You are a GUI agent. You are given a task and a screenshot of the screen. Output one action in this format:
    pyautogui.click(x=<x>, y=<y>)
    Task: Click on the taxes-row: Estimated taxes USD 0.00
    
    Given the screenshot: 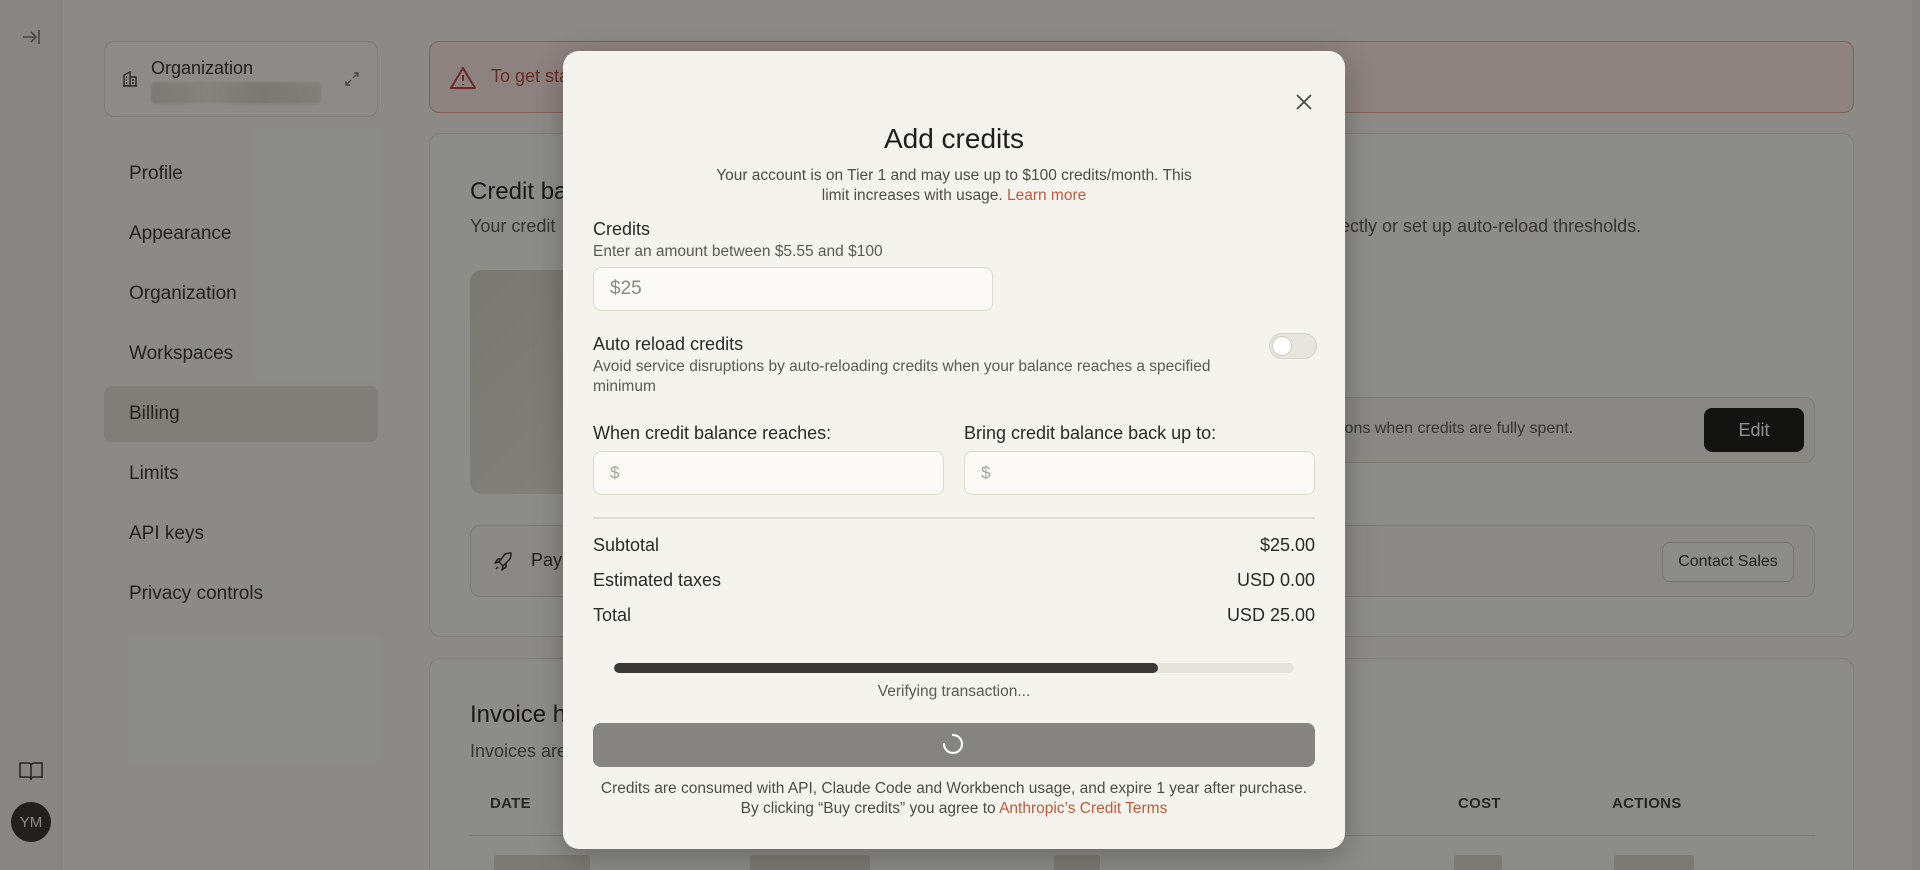 What is the action you would take?
    pyautogui.click(x=954, y=580)
    